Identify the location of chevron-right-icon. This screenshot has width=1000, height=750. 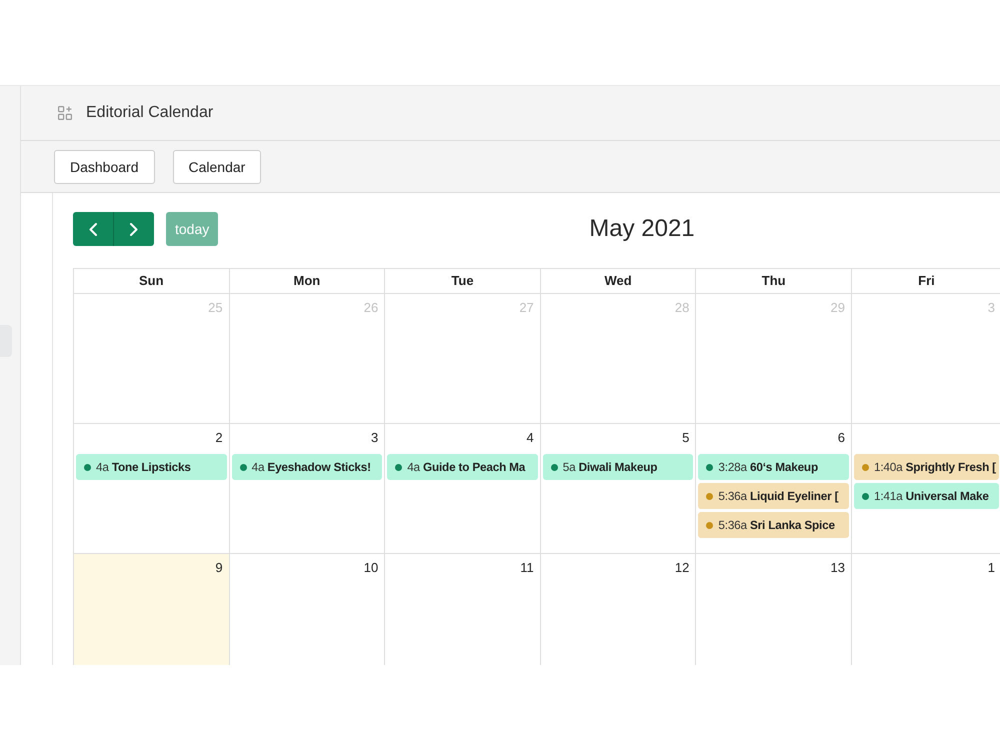
(134, 229).